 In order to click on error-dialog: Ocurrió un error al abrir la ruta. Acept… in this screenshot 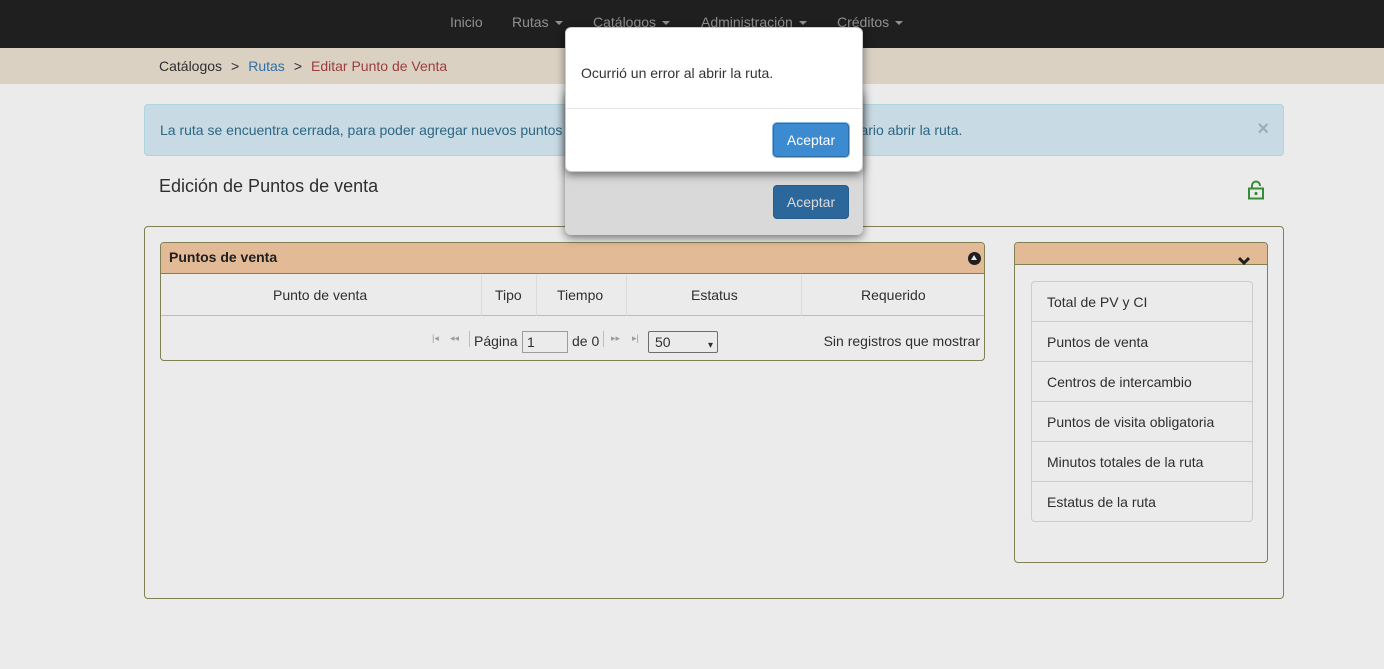, I will do `click(714, 99)`.